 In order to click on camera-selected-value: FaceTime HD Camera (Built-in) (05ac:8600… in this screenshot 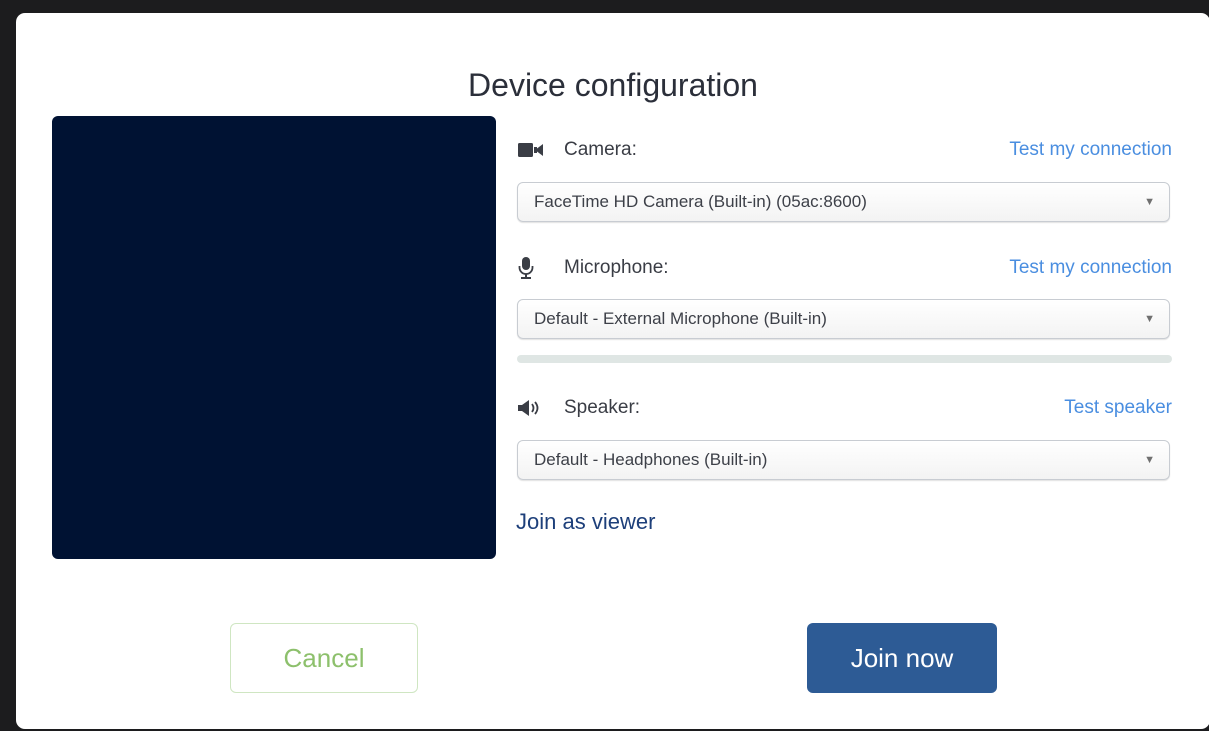, I will do `click(700, 201)`.